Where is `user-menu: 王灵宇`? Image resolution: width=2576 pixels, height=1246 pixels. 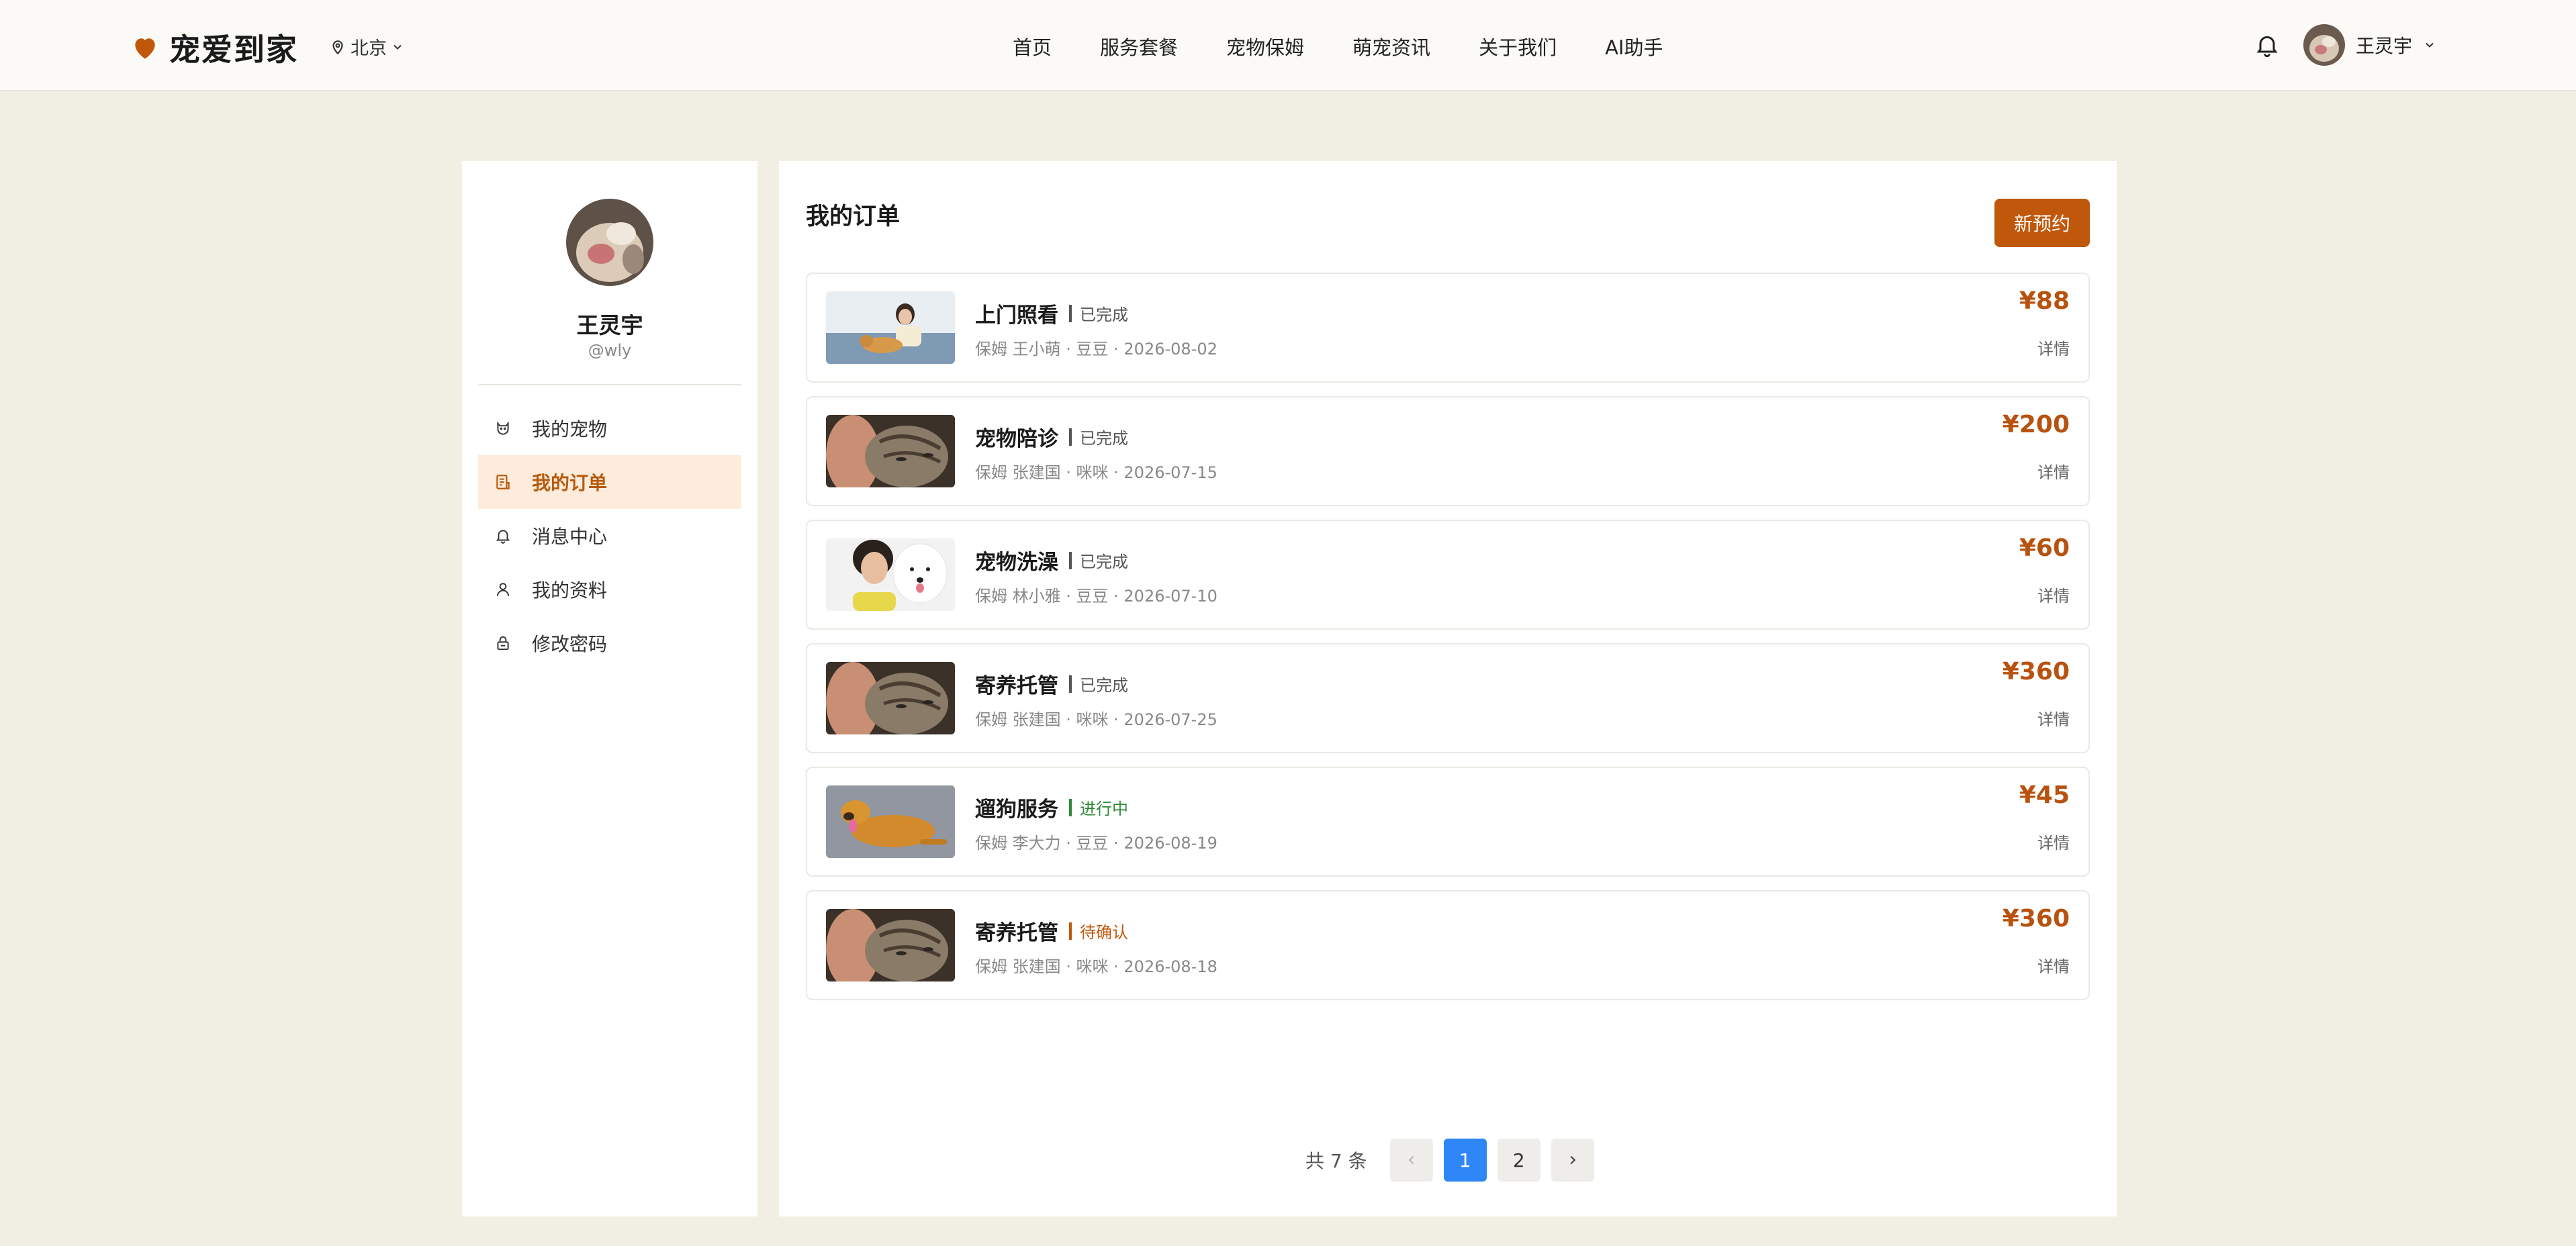
user-menu: 王灵宇 is located at coordinates (2369, 45).